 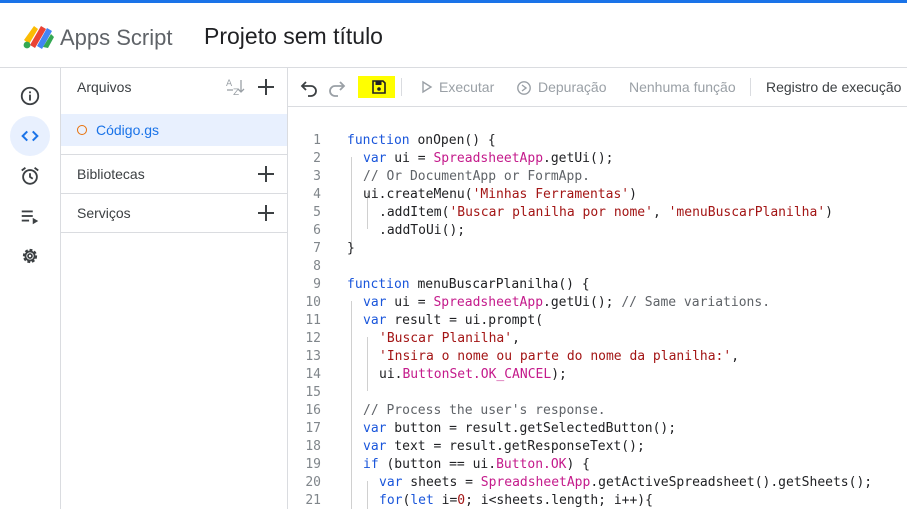 What do you see at coordinates (30, 136) in the screenshot?
I see `editor-button` at bounding box center [30, 136].